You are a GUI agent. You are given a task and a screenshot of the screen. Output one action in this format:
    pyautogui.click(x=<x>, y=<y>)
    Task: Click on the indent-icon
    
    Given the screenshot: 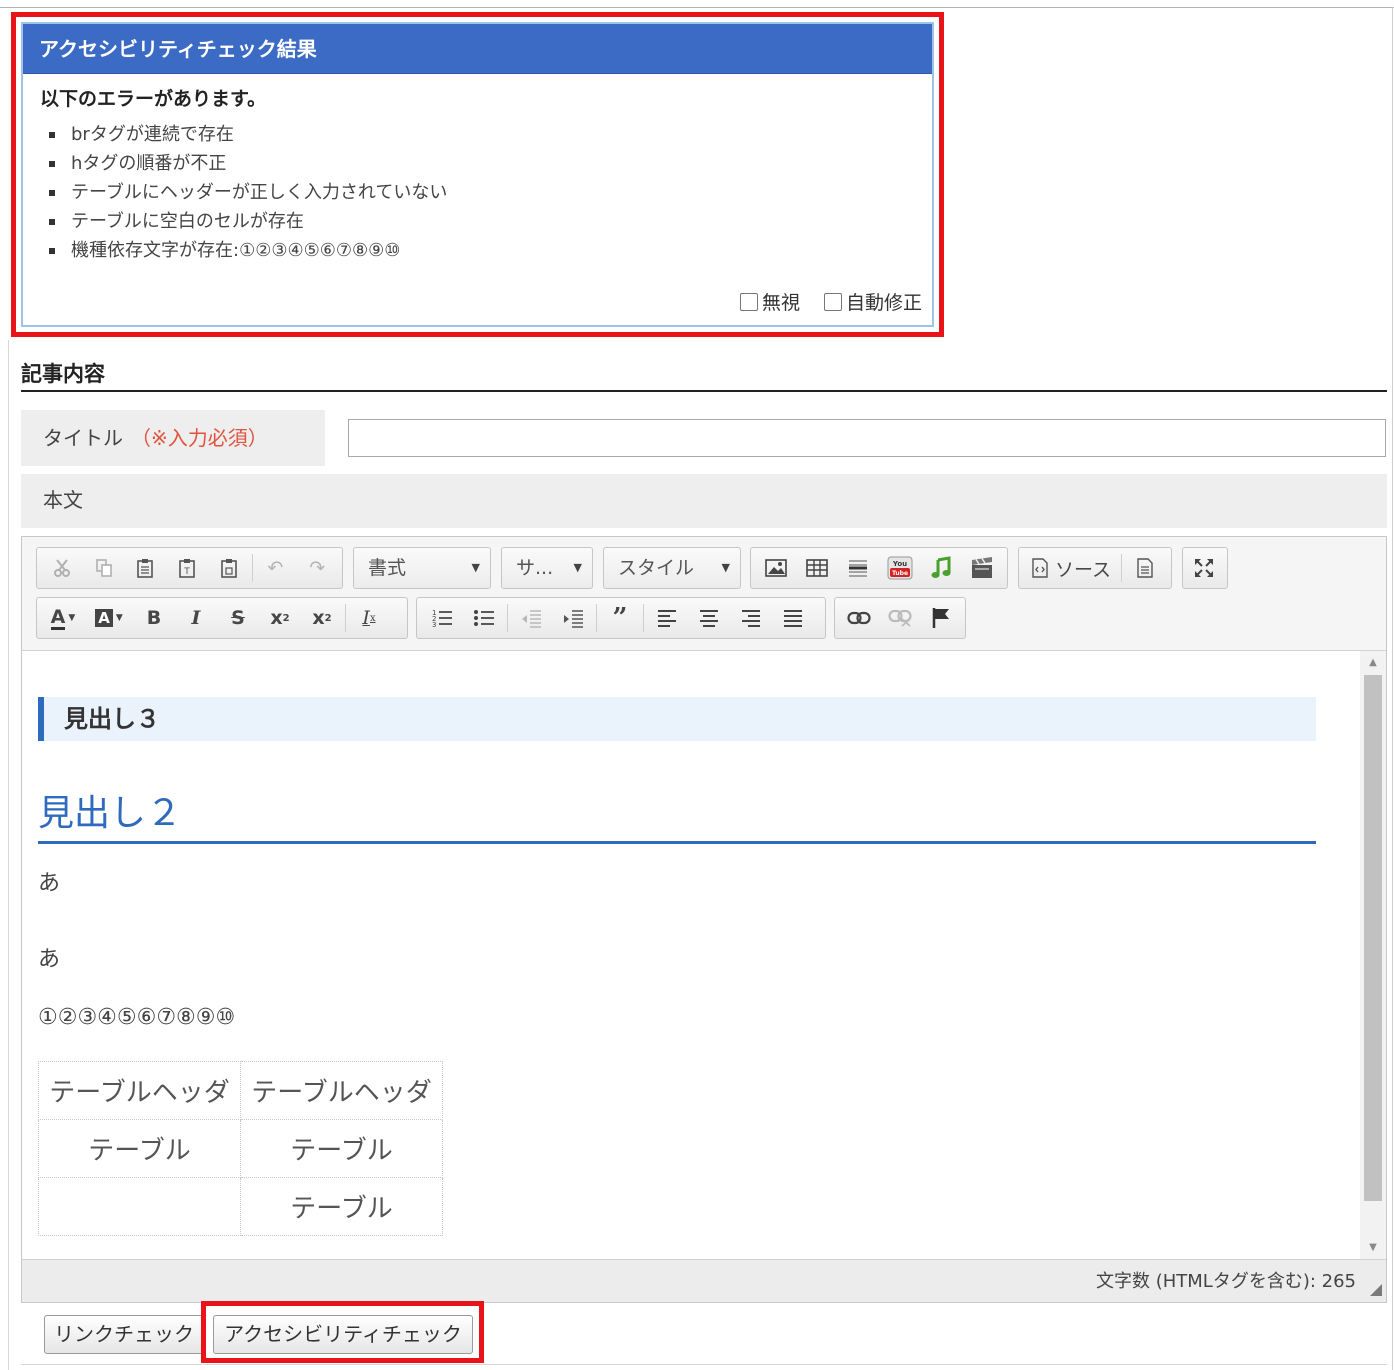 What is the action you would take?
    pyautogui.click(x=573, y=618)
    